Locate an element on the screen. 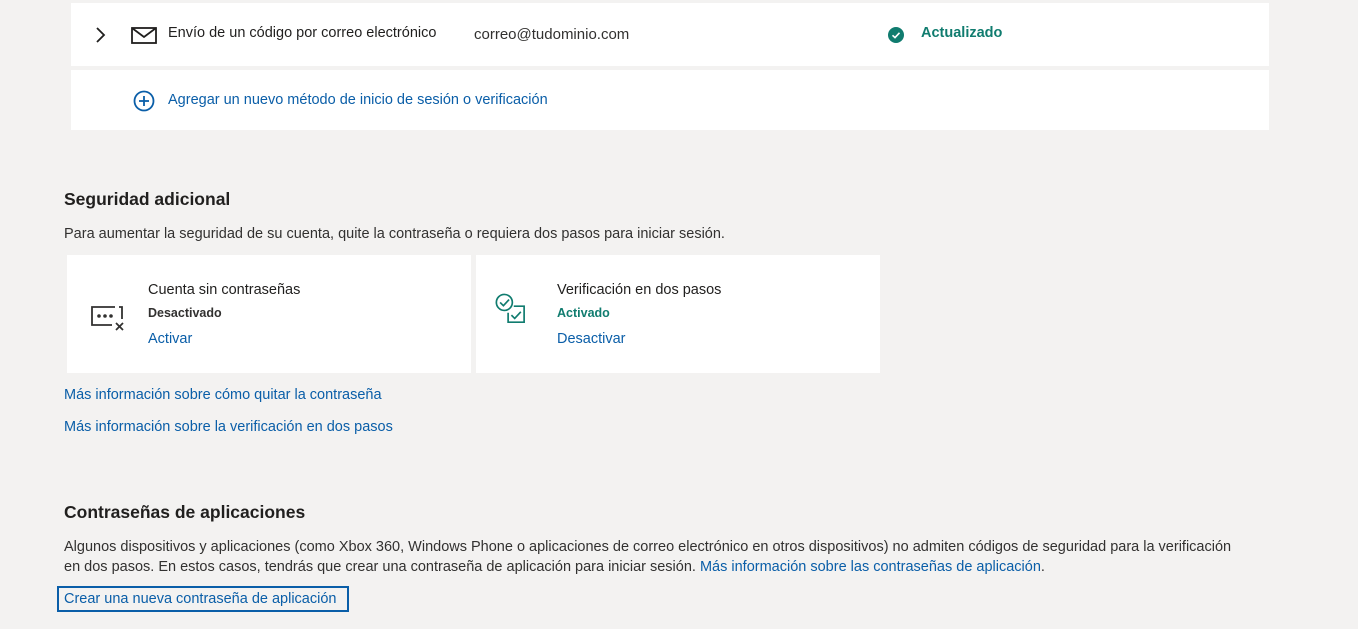 This screenshot has width=1358, height=629. passwordless-title: Cuenta sin contraseñas is located at coordinates (224, 290).